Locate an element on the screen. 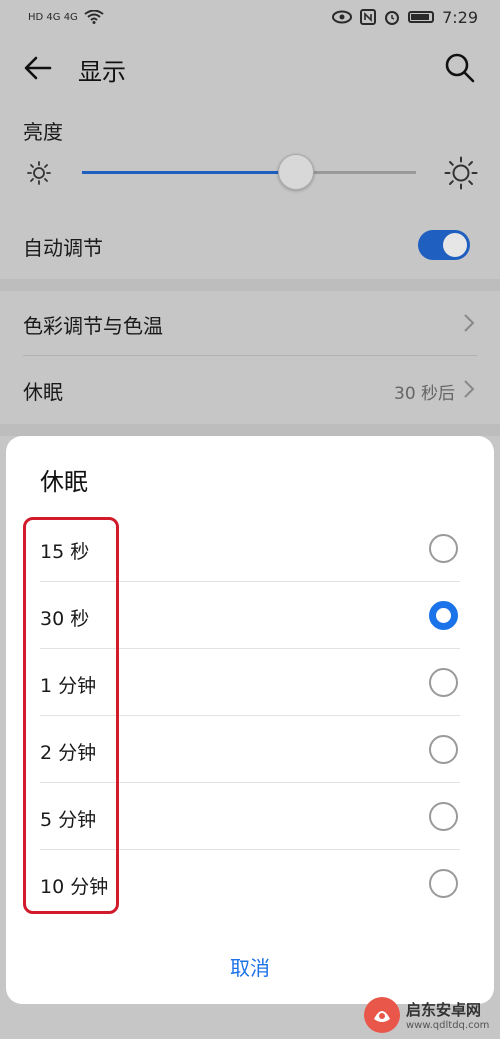  color-temperature-label: 色彩调节与色温 is located at coordinates (93, 324).